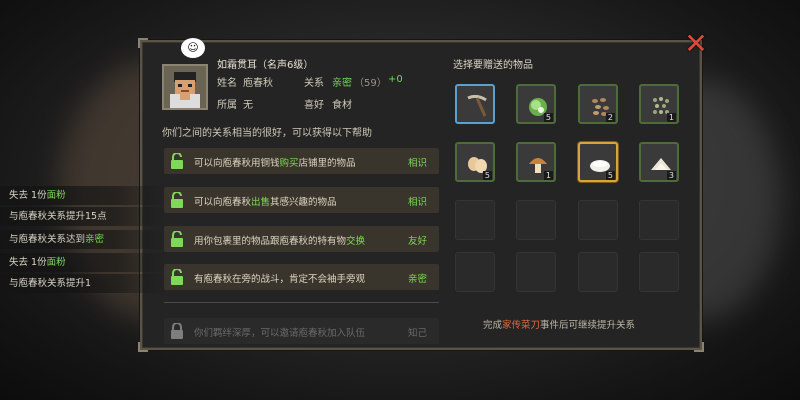 Image resolution: width=800 pixels, height=400 pixels. I want to click on log-message: 与庖春秋关系提升1, so click(84, 283).